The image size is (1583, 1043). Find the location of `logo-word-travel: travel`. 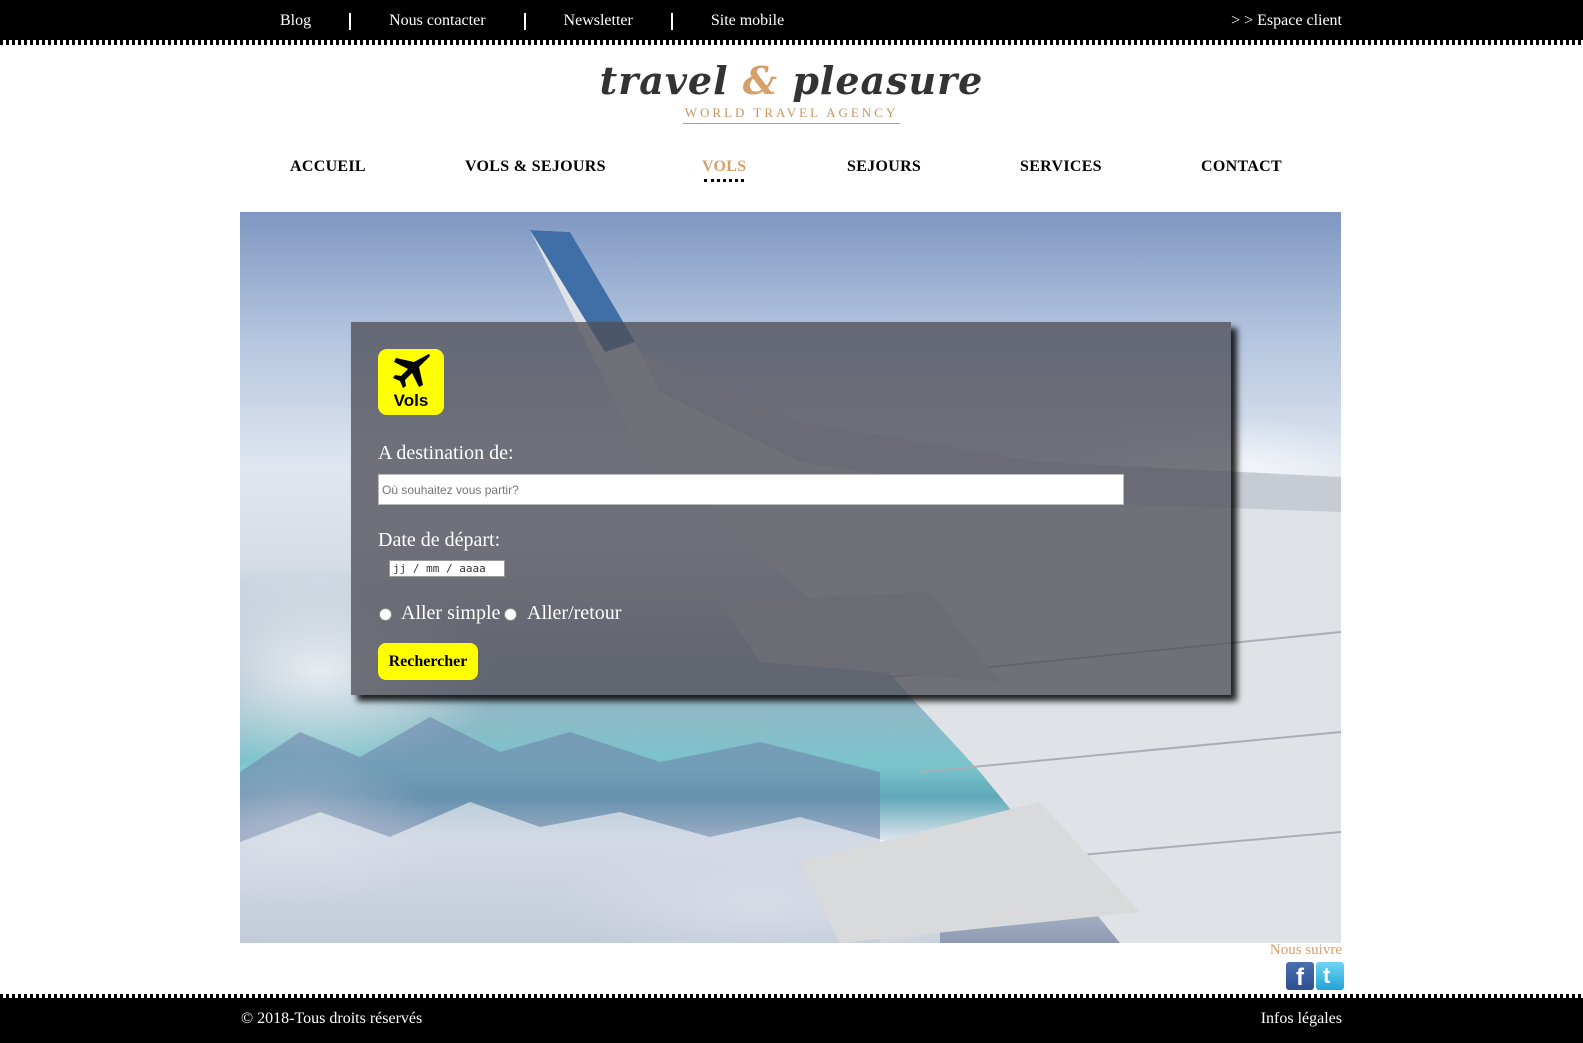

logo-word-travel: travel is located at coordinates (664, 80).